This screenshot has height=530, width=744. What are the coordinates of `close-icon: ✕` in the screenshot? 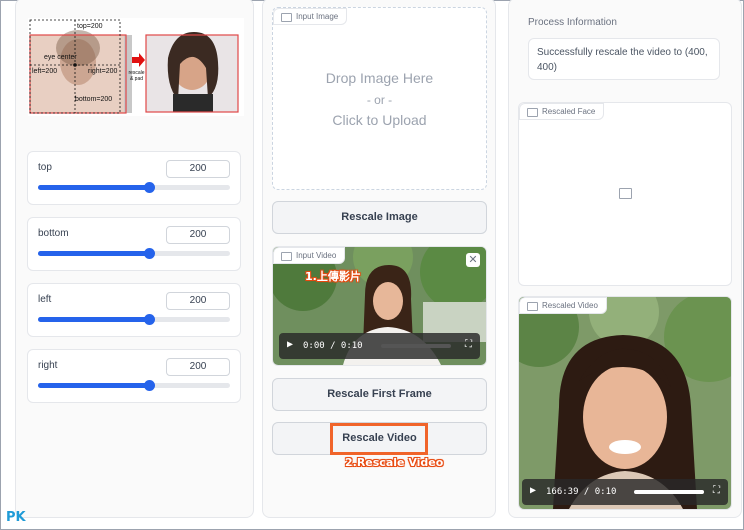 It's located at (473, 260).